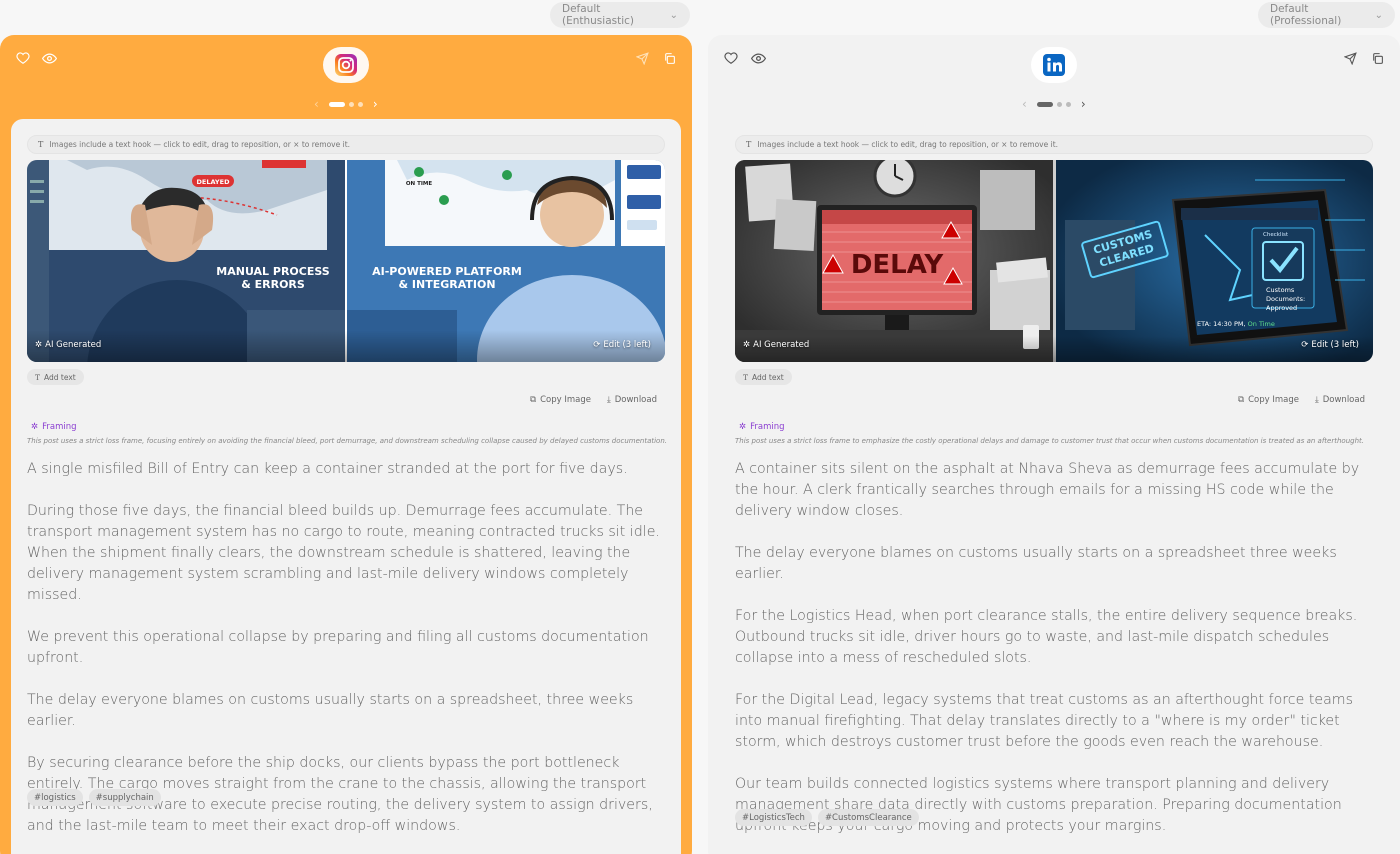 This screenshot has height=854, width=1400. Describe the element at coordinates (1305, 345) in the screenshot. I see `refresh-icon: ⟳` at that location.